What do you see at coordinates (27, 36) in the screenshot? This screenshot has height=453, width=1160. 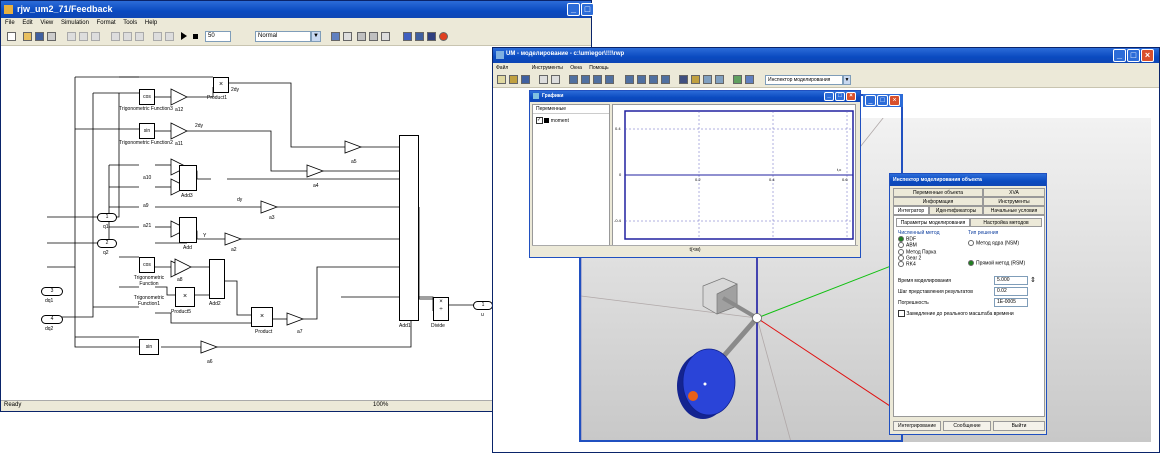 I see `open-icon` at bounding box center [27, 36].